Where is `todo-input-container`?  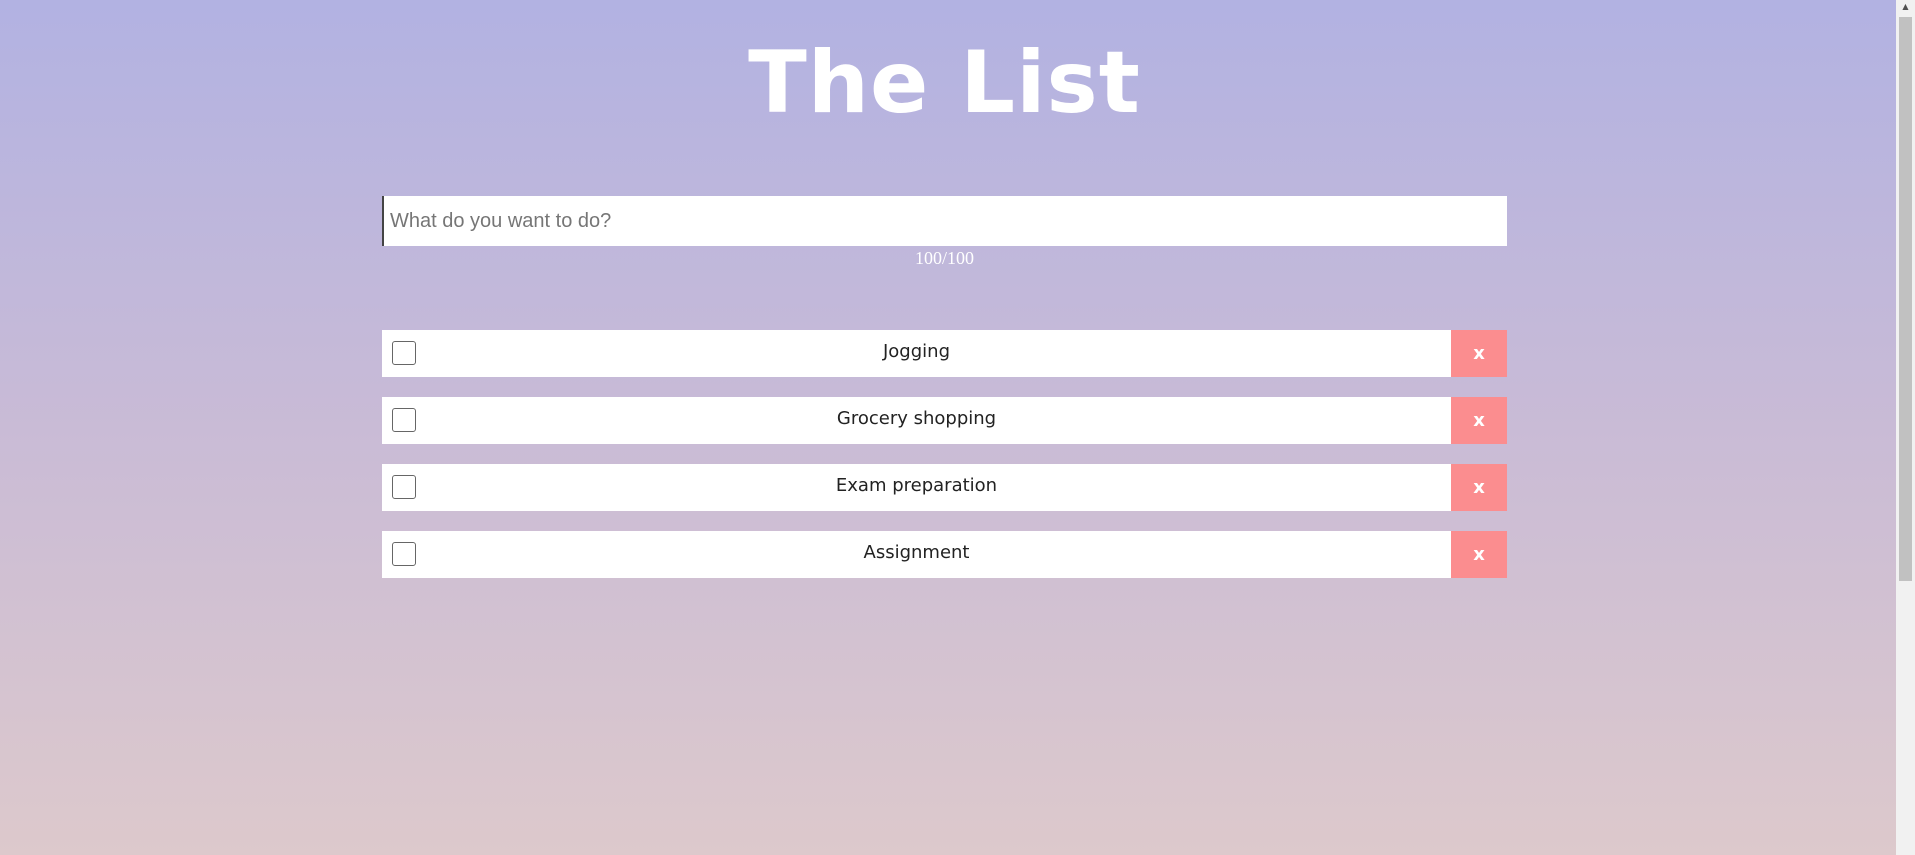 todo-input-container is located at coordinates (944, 221).